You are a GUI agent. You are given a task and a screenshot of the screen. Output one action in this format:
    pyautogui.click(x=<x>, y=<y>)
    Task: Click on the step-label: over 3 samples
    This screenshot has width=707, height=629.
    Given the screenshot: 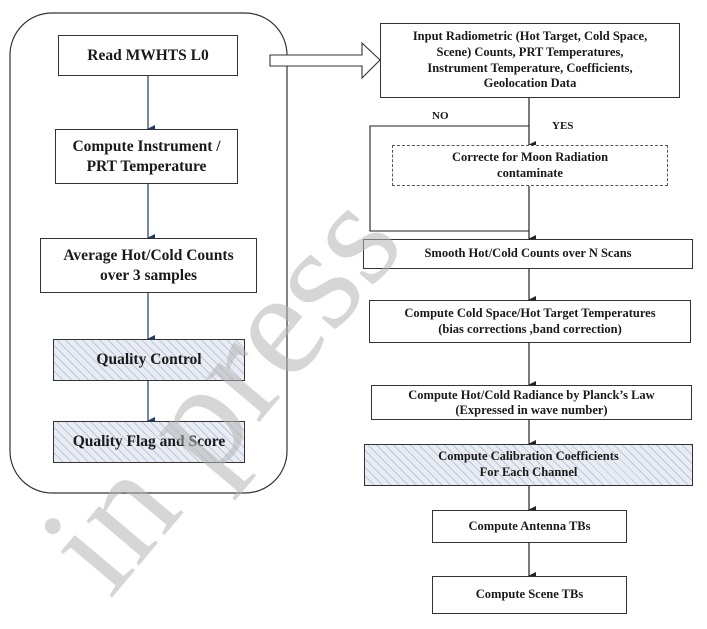 What is the action you would take?
    pyautogui.click(x=148, y=275)
    